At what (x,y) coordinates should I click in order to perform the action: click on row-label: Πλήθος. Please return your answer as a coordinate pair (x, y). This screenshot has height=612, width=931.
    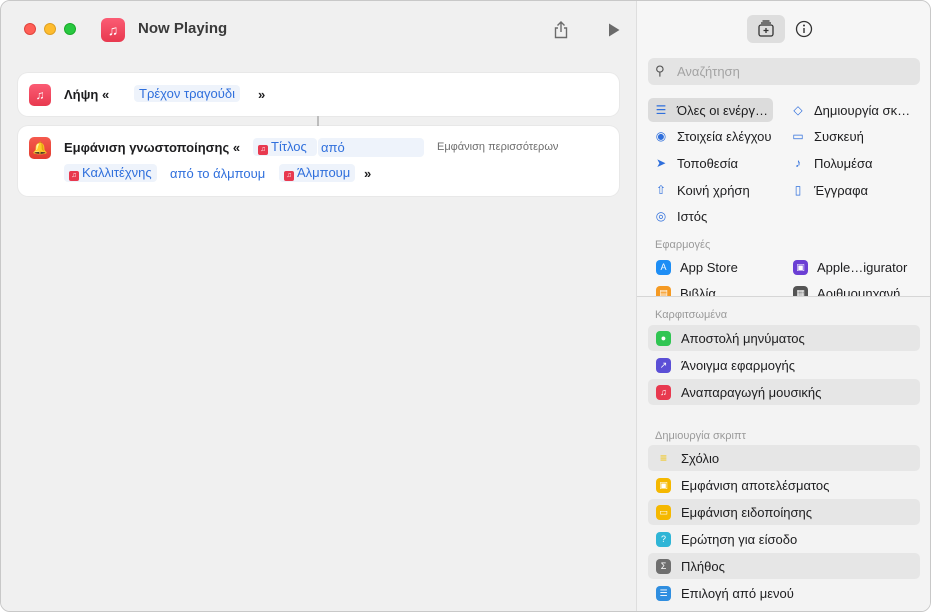
    Looking at the image, I should click on (703, 566).